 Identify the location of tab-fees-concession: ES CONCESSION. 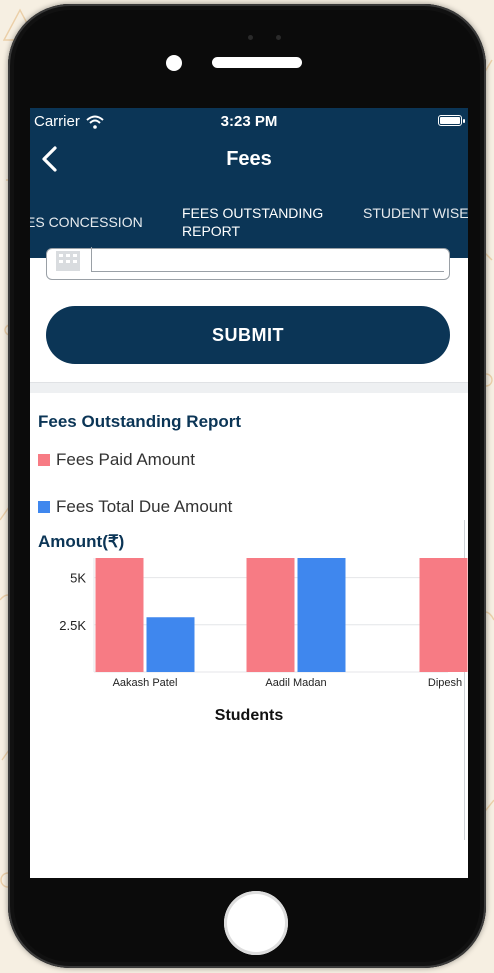
(86, 222).